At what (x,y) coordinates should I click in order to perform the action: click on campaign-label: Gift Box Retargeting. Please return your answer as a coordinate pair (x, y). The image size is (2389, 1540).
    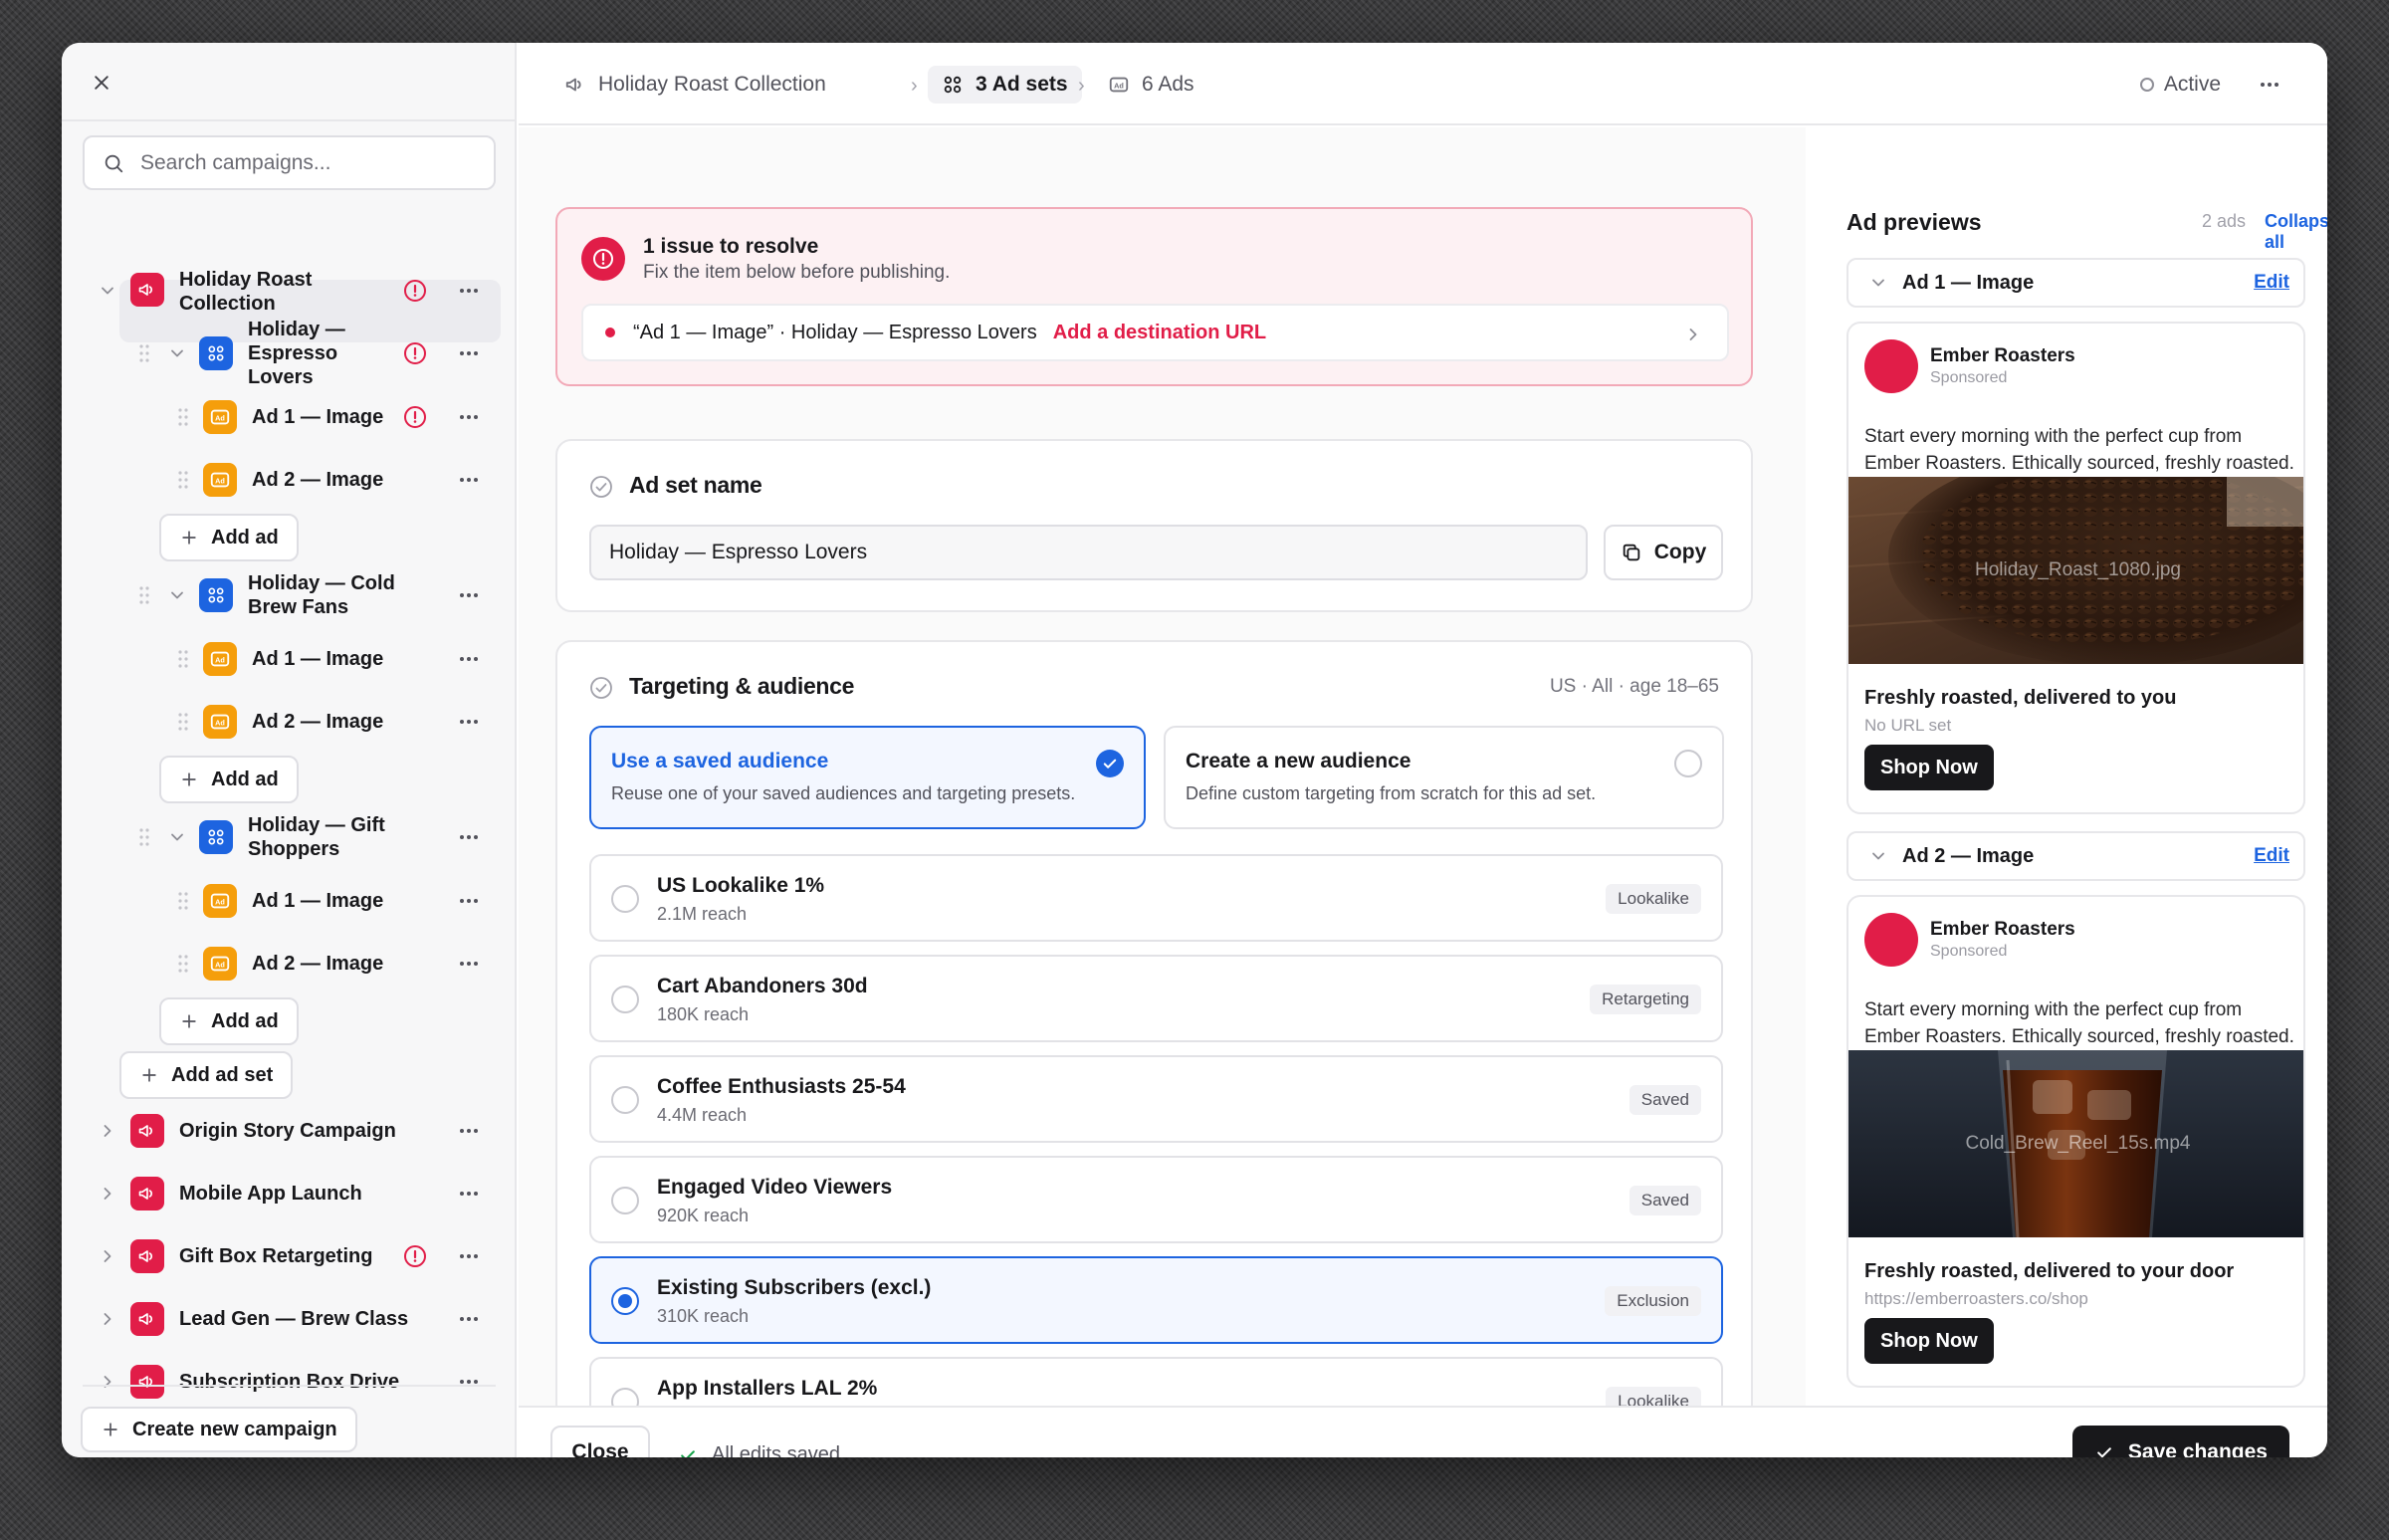
    Looking at the image, I should click on (276, 1256).